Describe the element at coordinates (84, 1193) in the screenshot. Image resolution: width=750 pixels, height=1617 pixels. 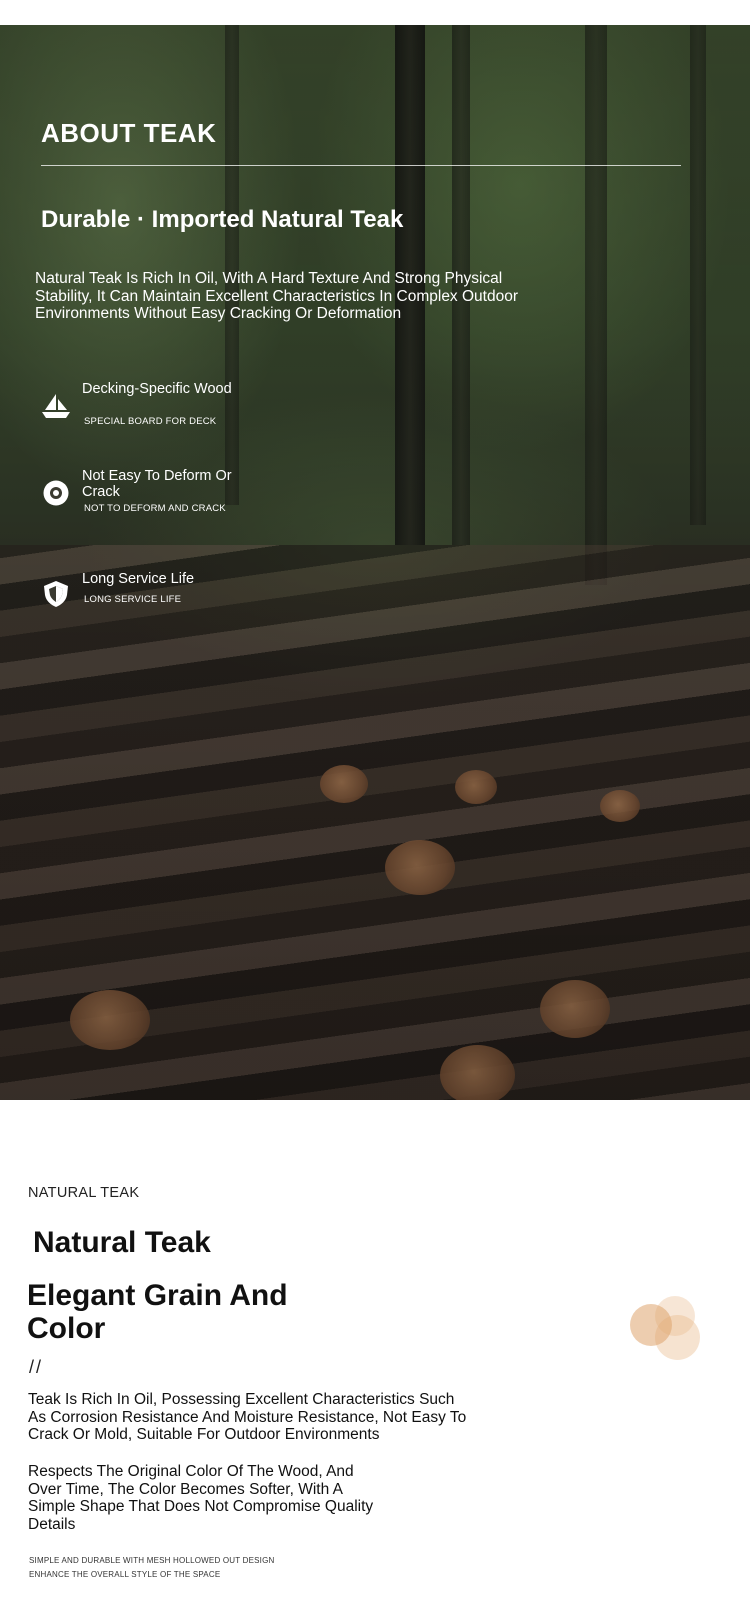
I see `section-label: NATURAL TEAK` at that location.